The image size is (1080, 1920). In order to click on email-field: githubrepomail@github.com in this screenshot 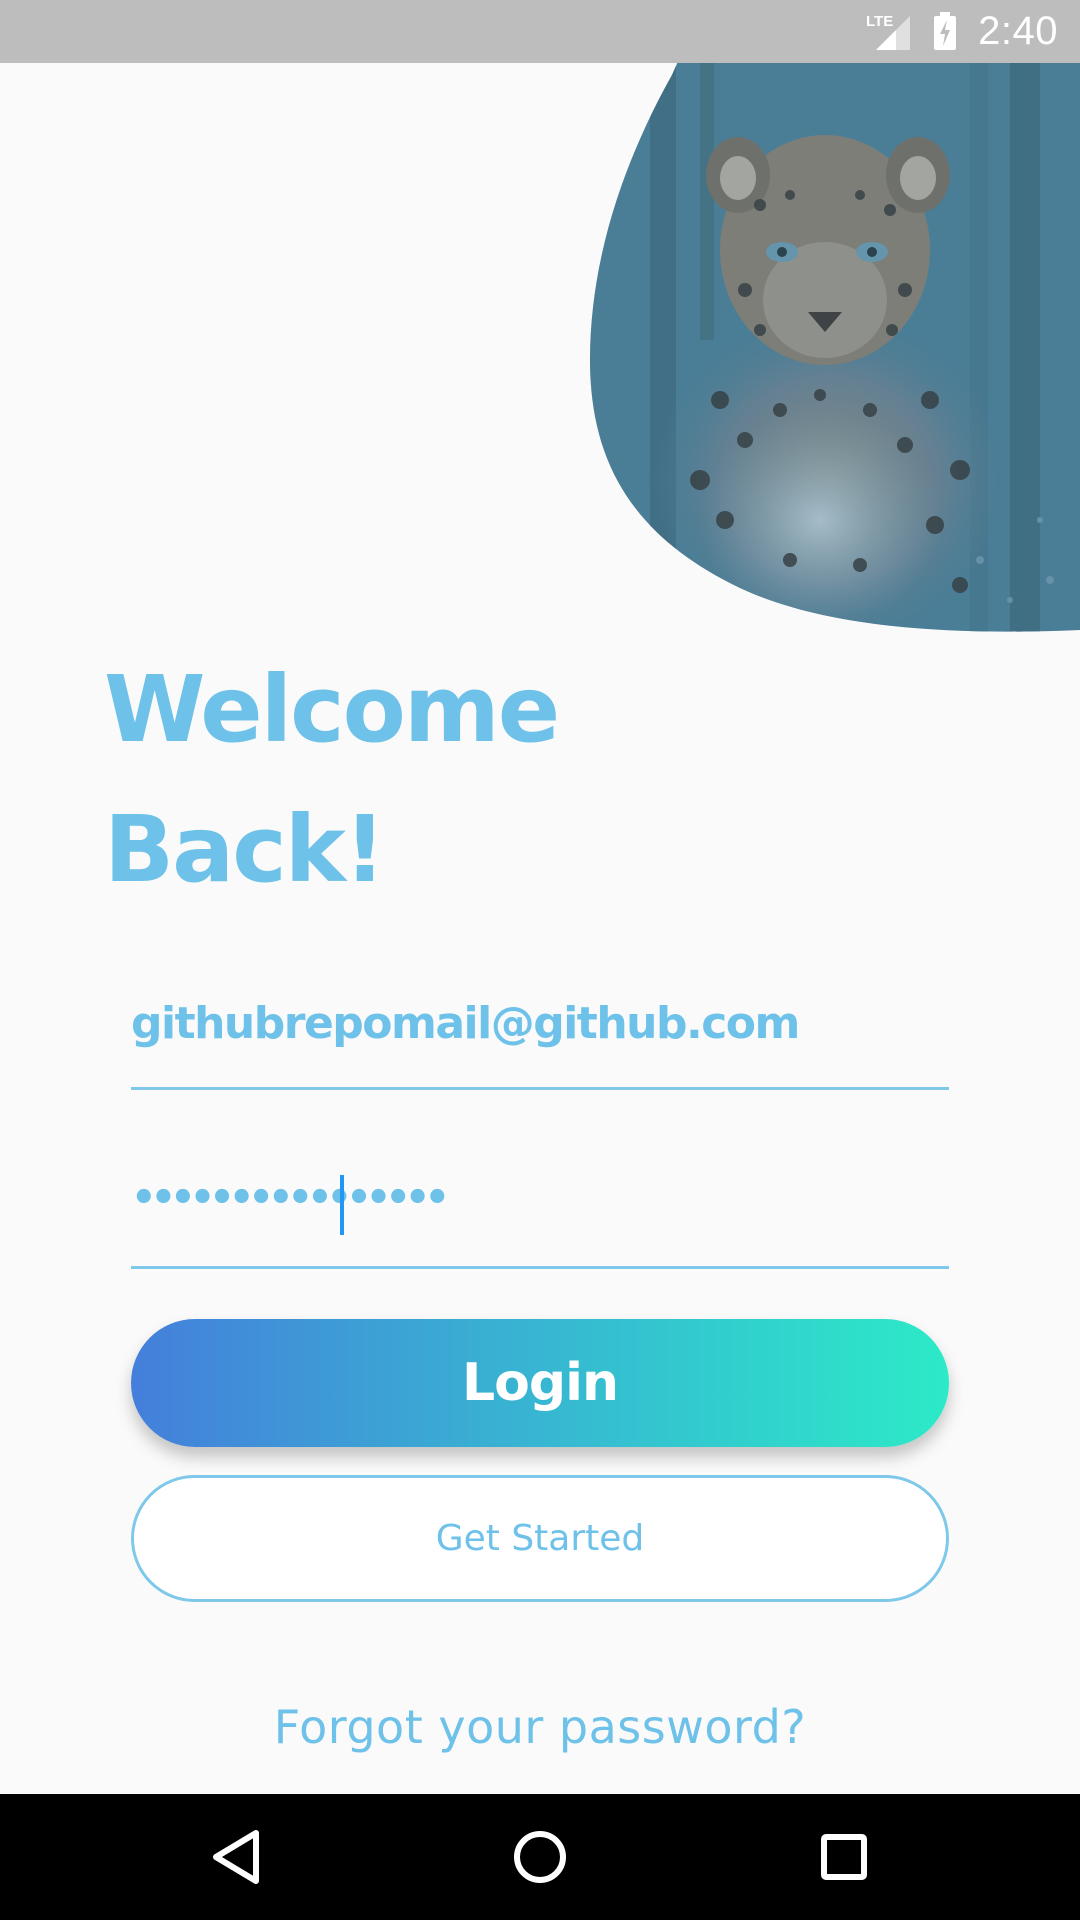, I will do `click(540, 1040)`.